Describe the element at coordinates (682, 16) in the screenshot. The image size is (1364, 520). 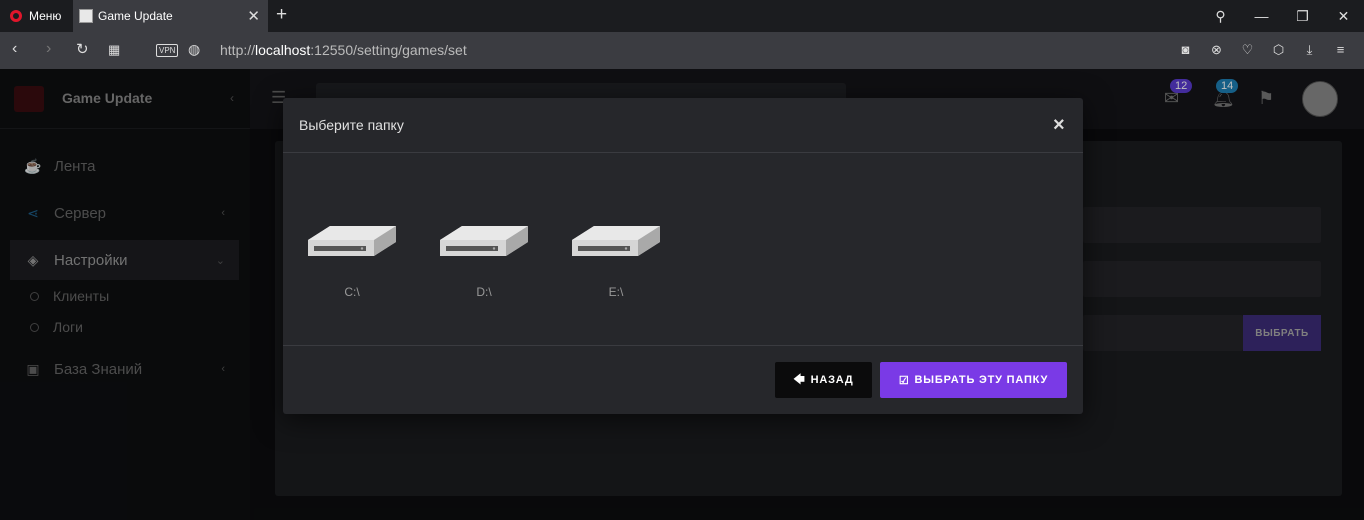
I see `browser-tabbar: Меню Game Update ✕ + ⚲ — ❐ ✕` at that location.